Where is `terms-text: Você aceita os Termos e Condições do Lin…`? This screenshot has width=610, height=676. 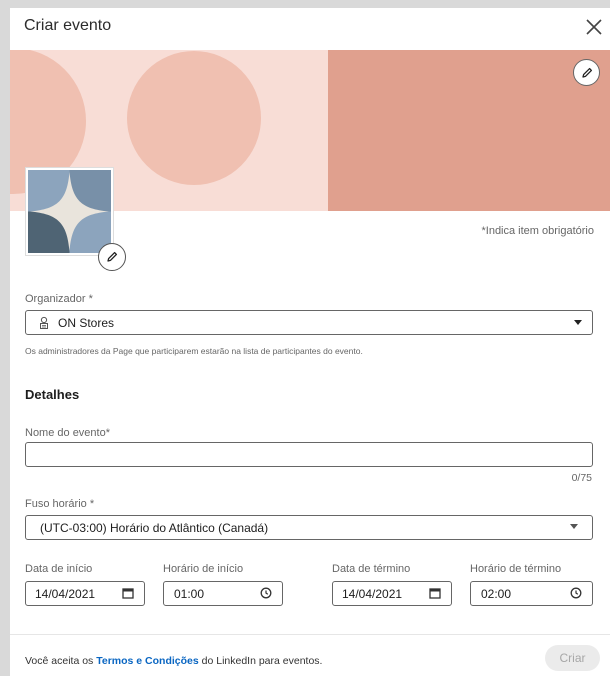 terms-text: Você aceita os Termos e Condições do Lin… is located at coordinates (173, 661).